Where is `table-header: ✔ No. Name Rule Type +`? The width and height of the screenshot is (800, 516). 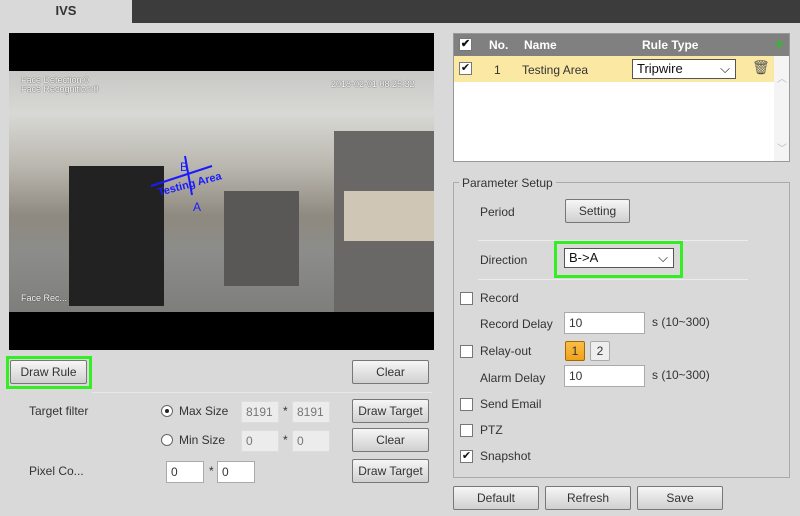 table-header: ✔ No. Name Rule Type + is located at coordinates (621, 45).